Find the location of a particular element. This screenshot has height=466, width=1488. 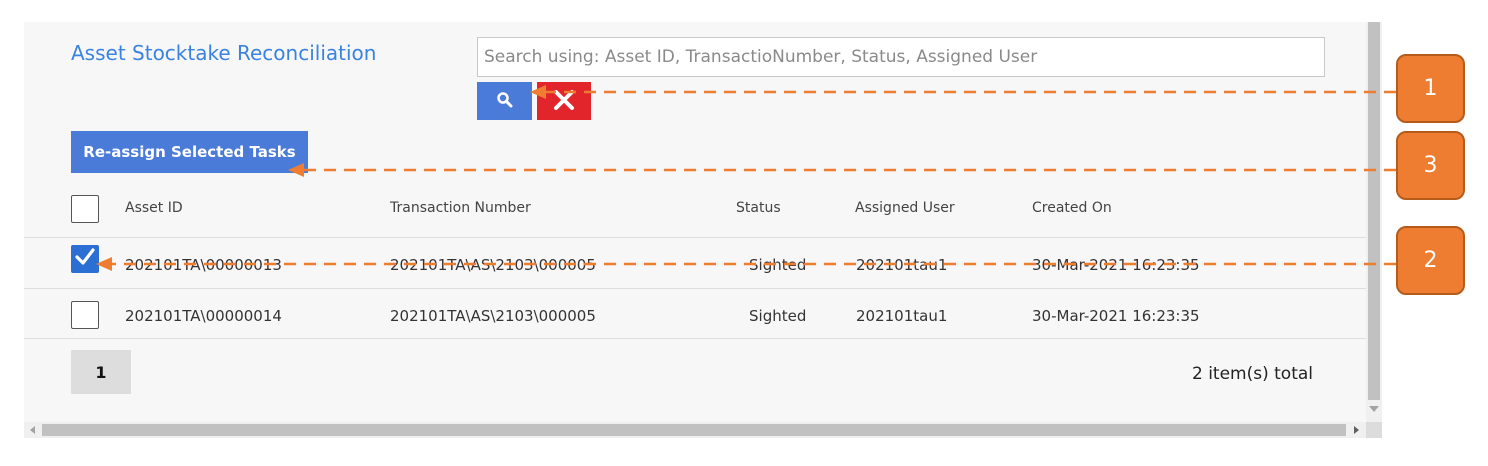

callout-badge-2: 2 is located at coordinates (1430, 260).